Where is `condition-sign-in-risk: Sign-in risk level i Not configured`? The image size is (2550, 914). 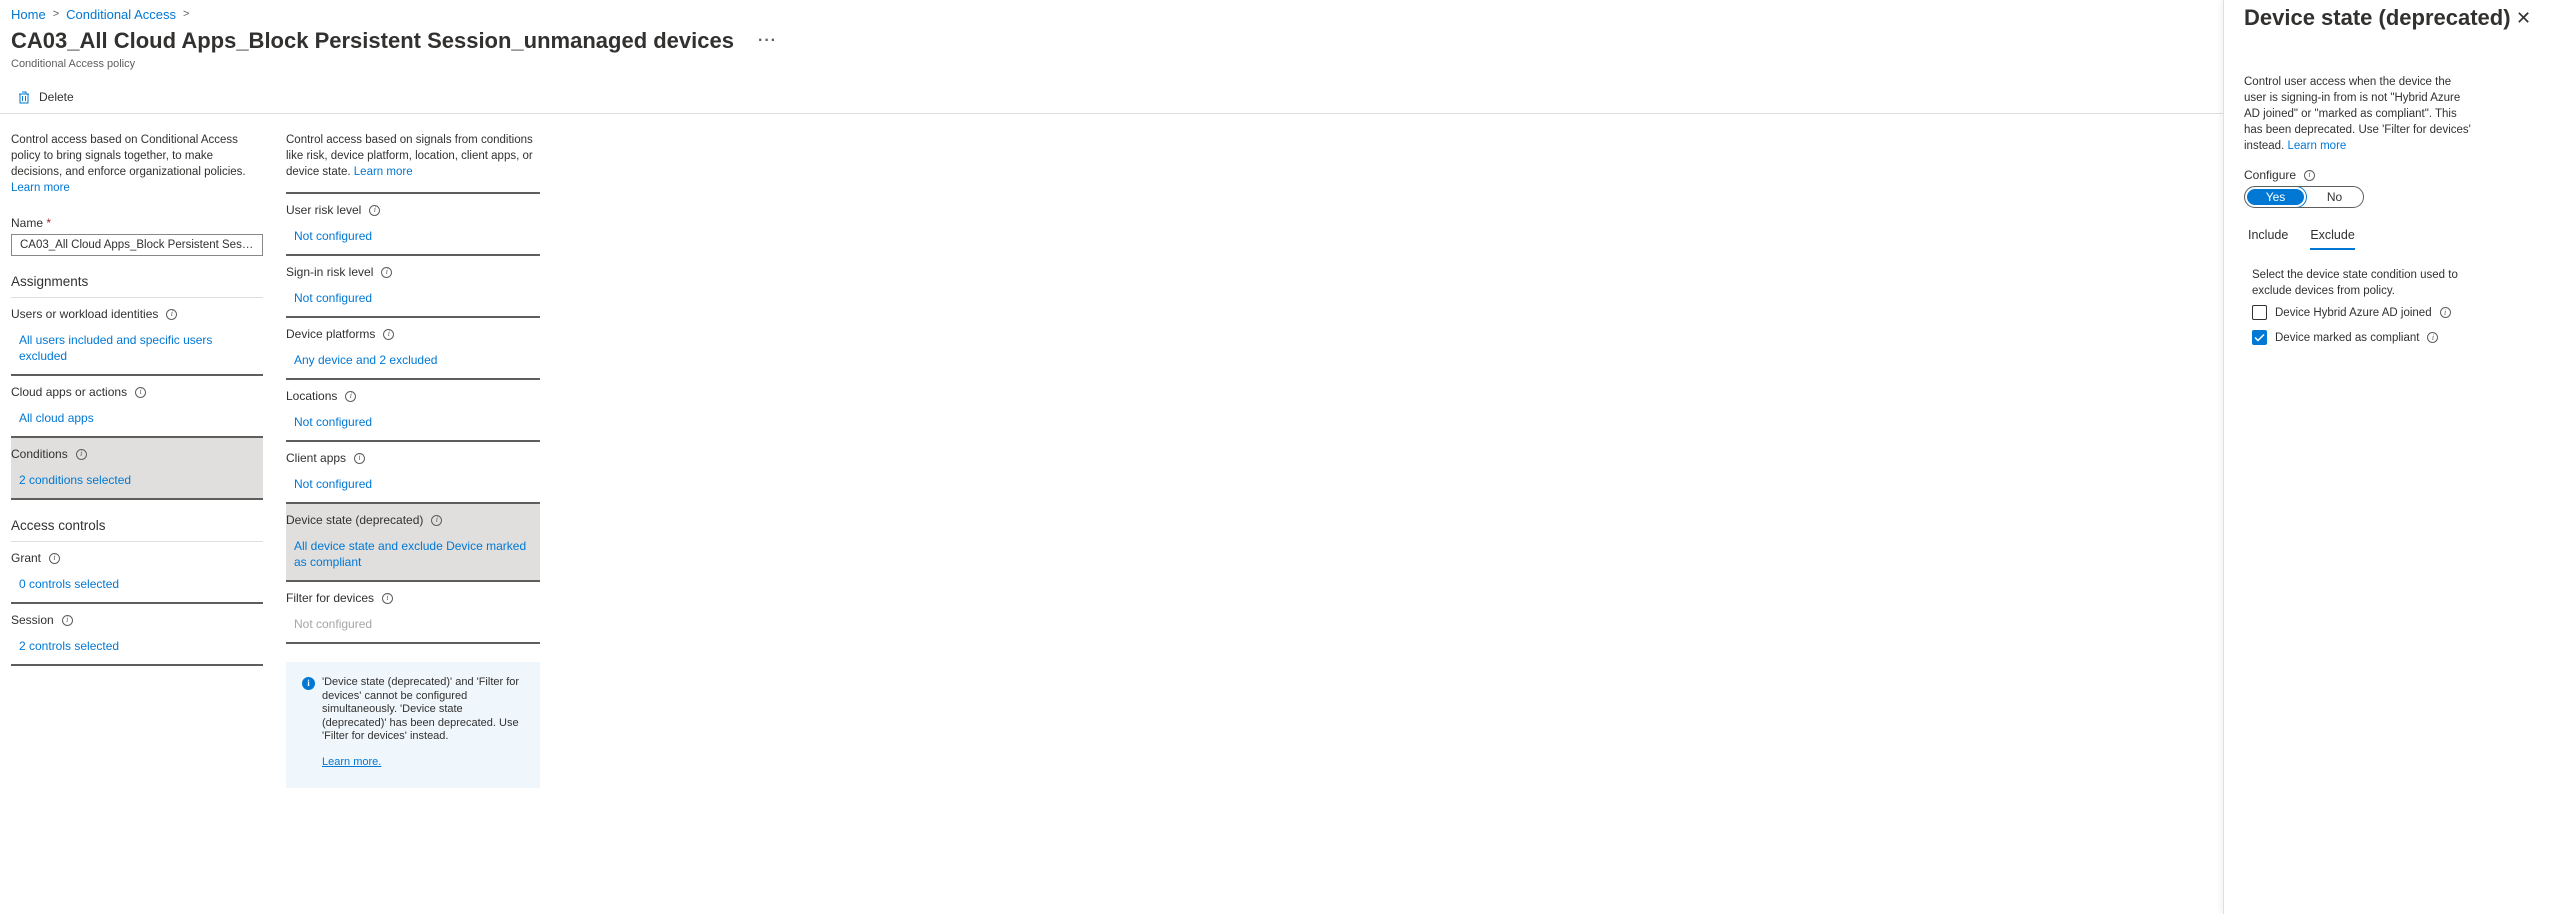
condition-sign-in-risk: Sign-in risk level i Not configured is located at coordinates (413, 287).